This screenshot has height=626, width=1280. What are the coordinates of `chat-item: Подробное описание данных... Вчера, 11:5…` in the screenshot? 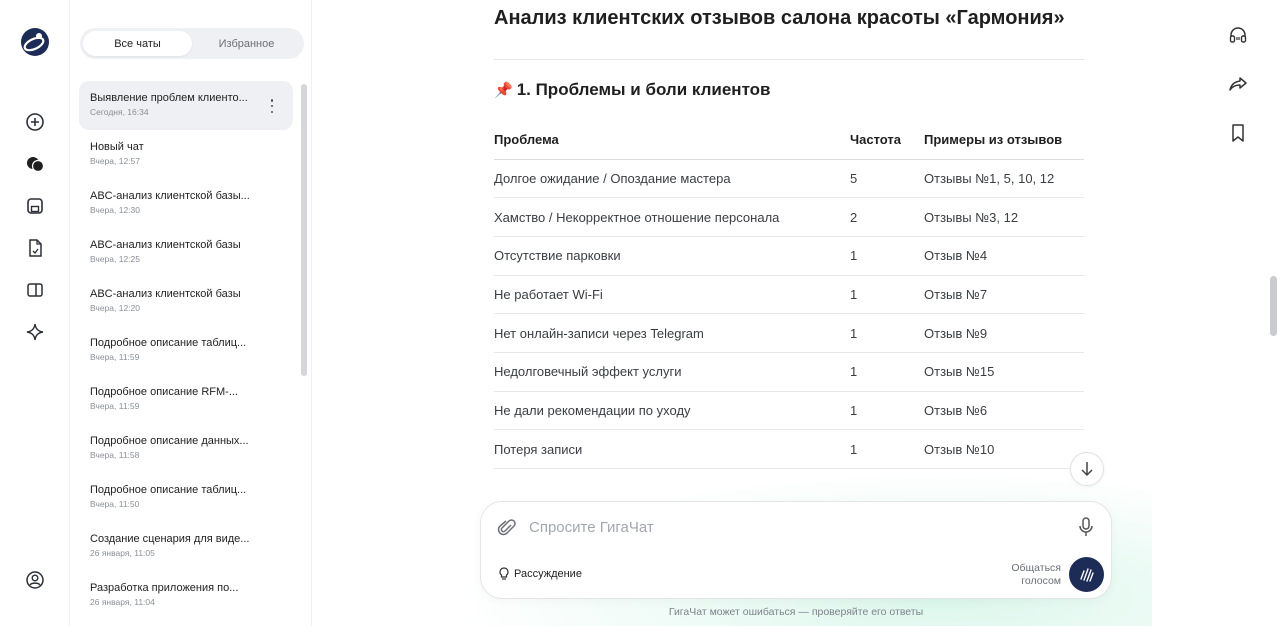 It's located at (186, 448).